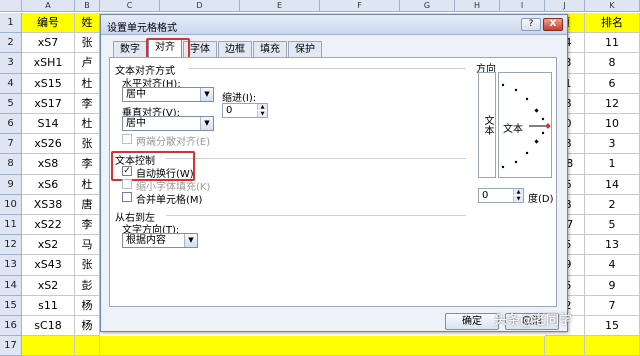 The image size is (640, 356). What do you see at coordinates (612, 285) in the screenshot?
I see `table-cell-k: 9` at bounding box center [612, 285].